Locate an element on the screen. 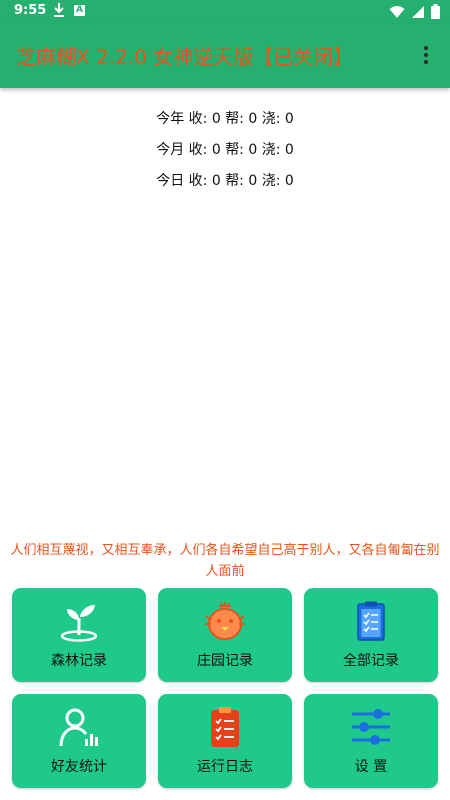  app-bar: 芝麻糊X 2.2.0 女神逆天版【已关闭】 is located at coordinates (225, 56).